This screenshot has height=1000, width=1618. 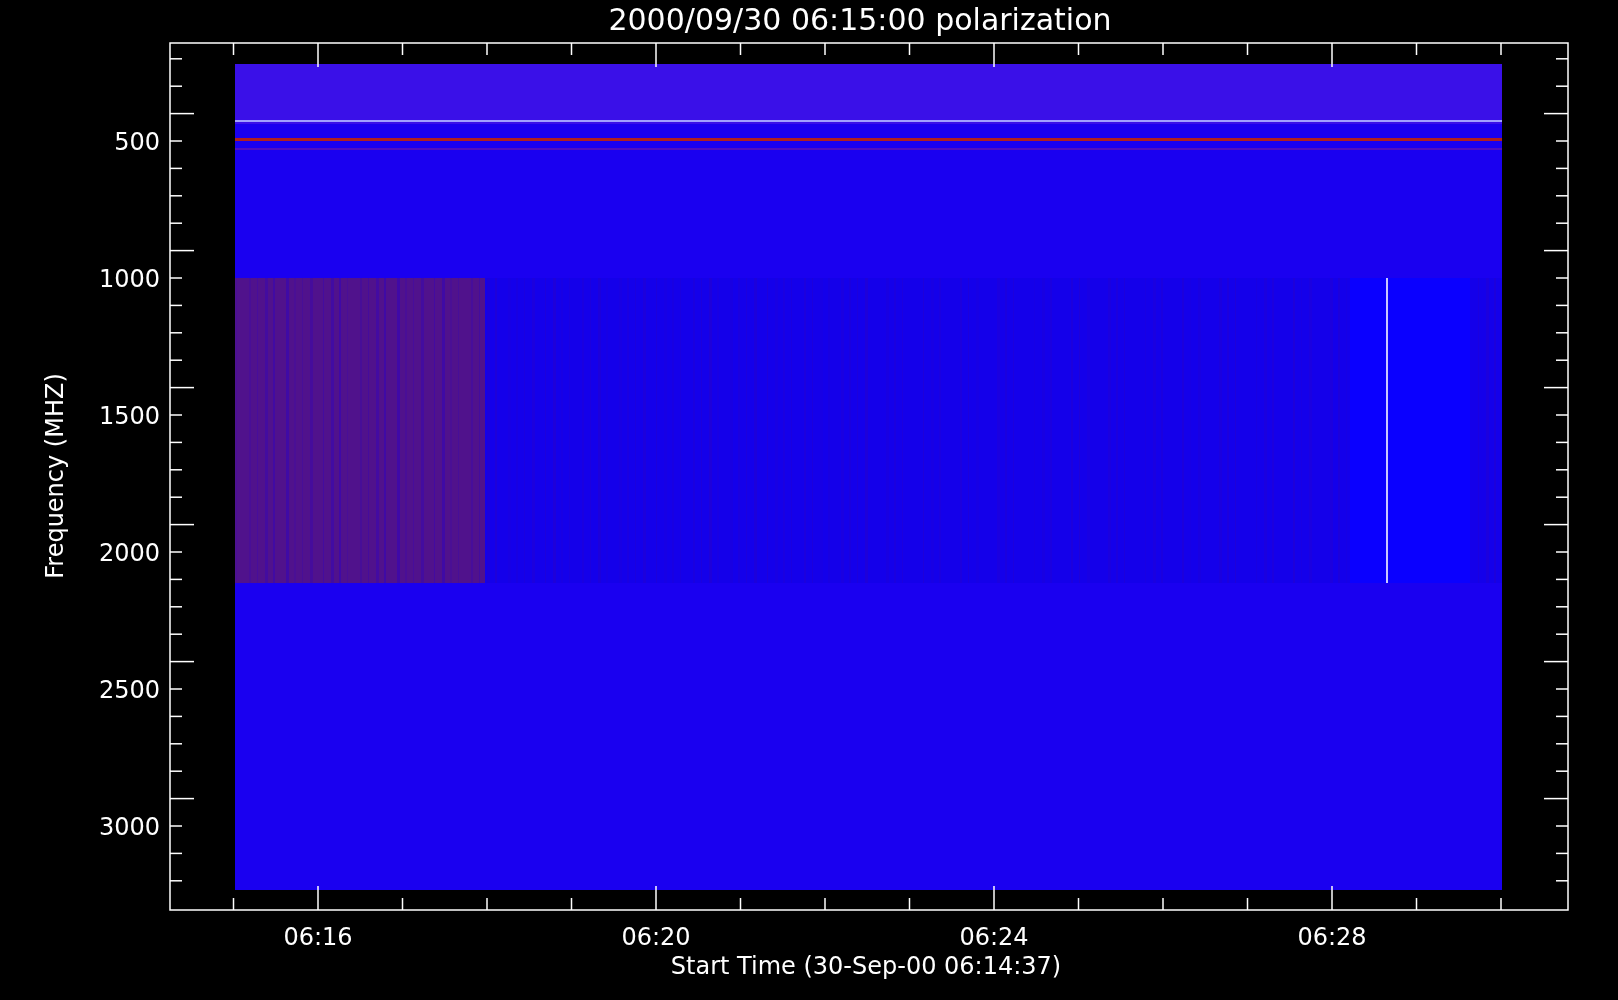 I want to click on y-axis-label: Frequency (MHZ), so click(x=55, y=476).